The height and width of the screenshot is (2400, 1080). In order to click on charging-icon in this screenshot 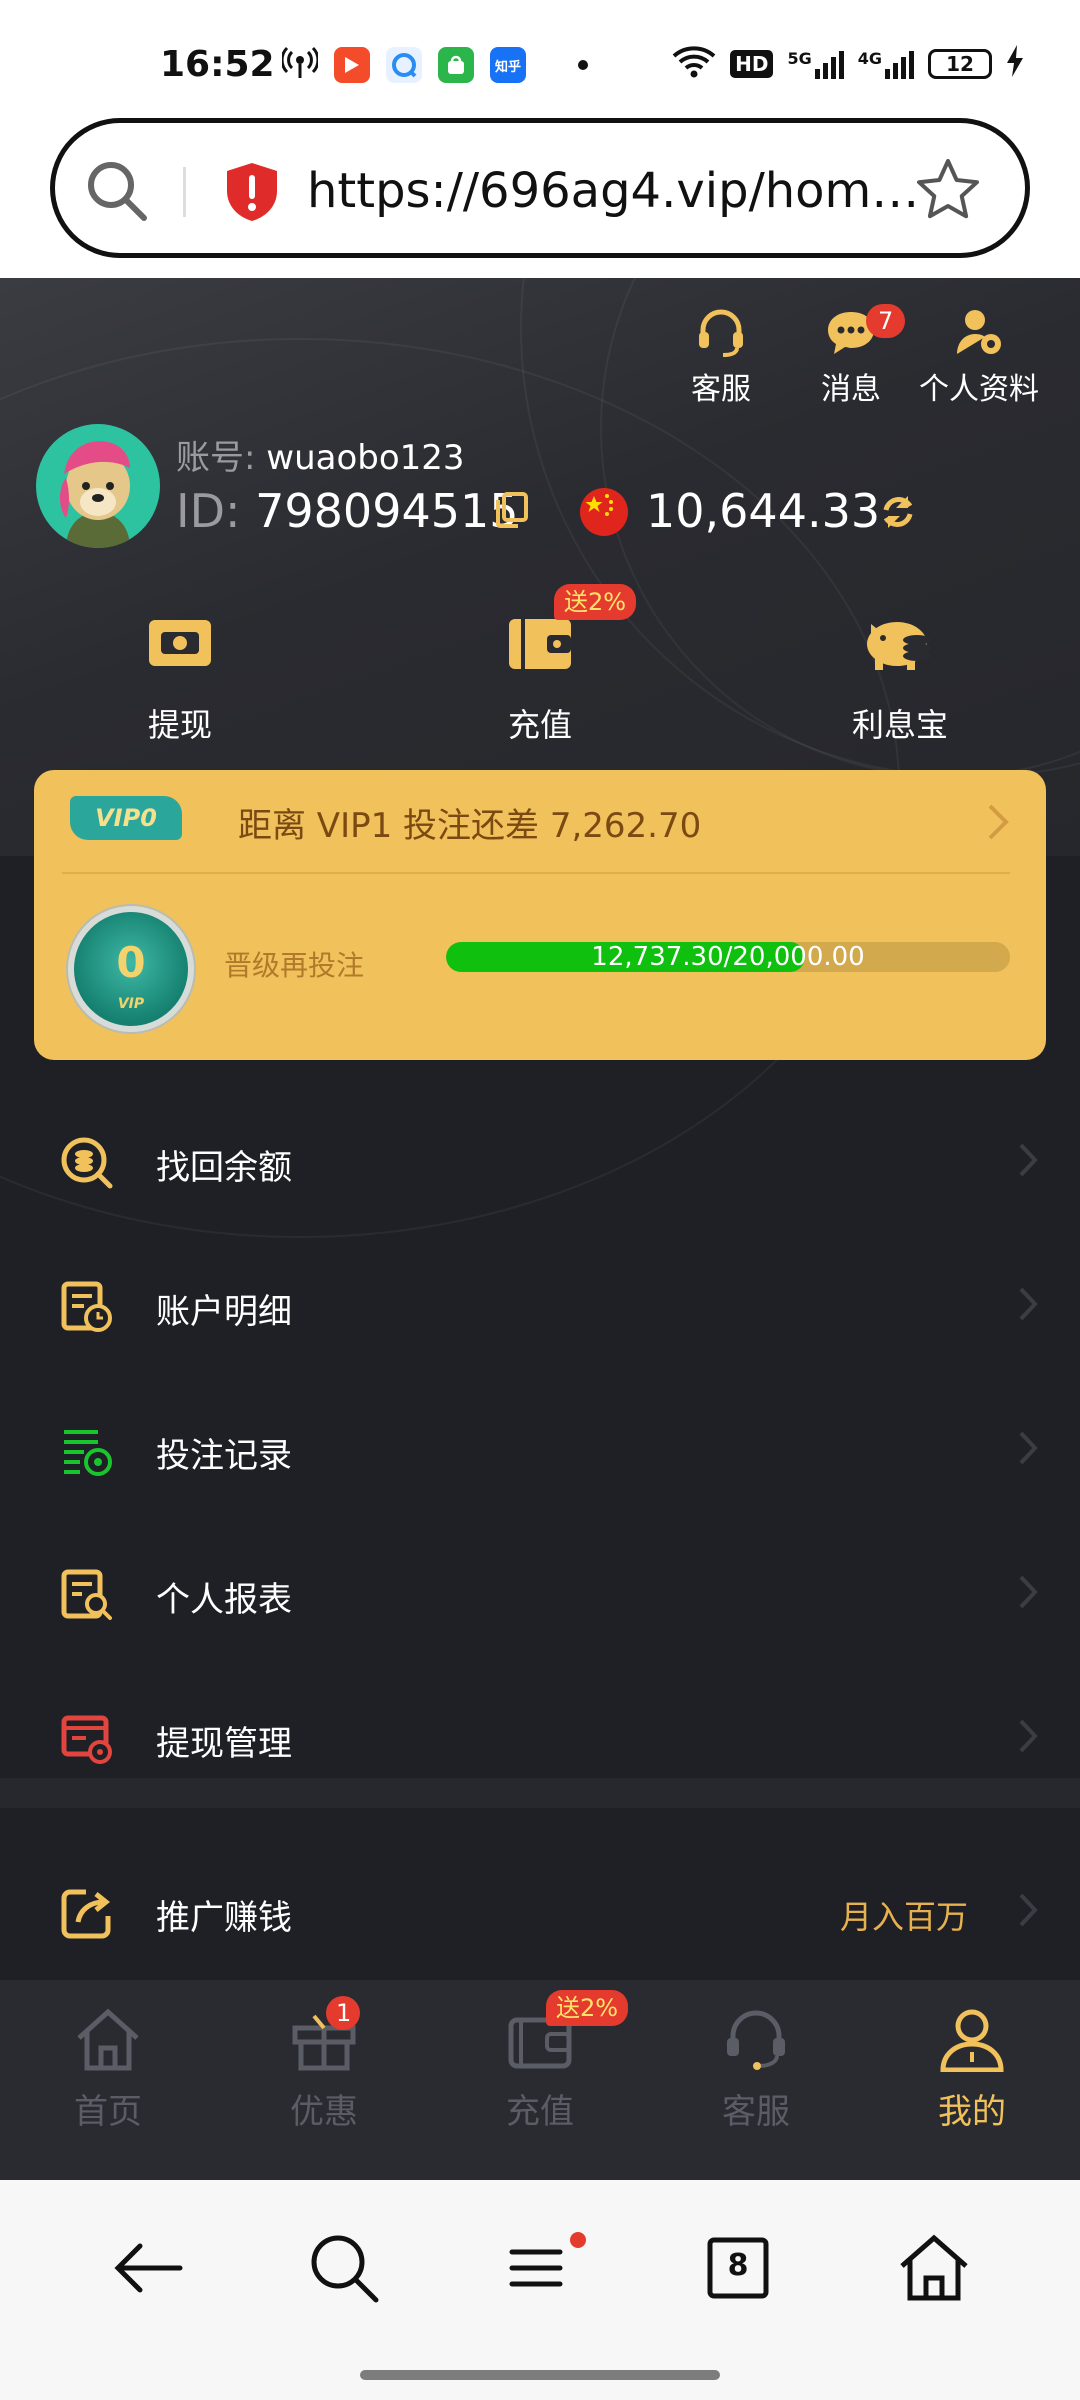, I will do `click(1015, 63)`.